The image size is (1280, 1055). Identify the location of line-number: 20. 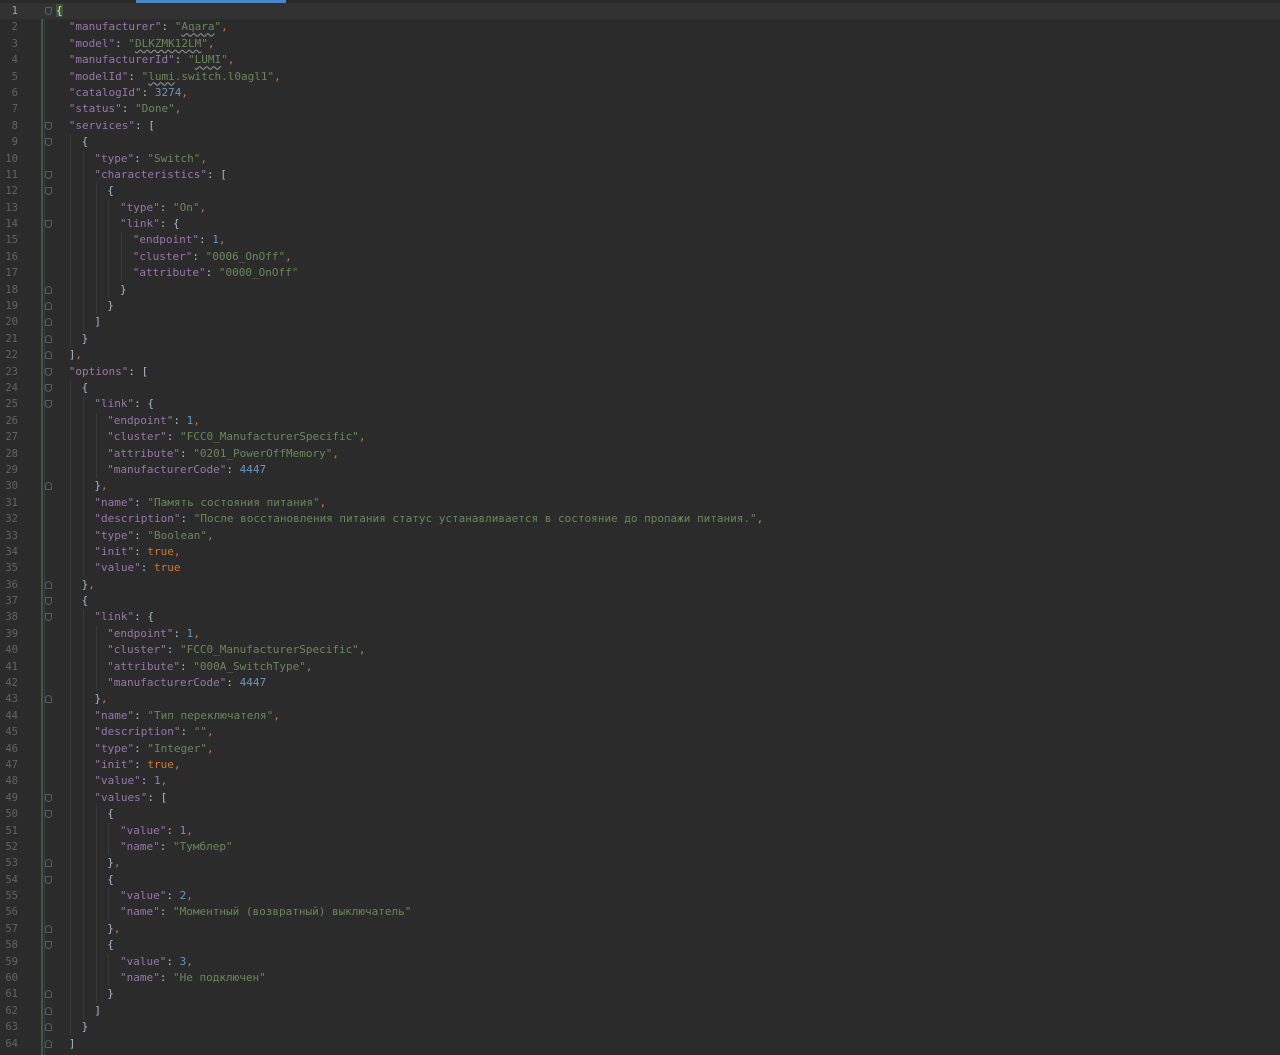
(9, 322).